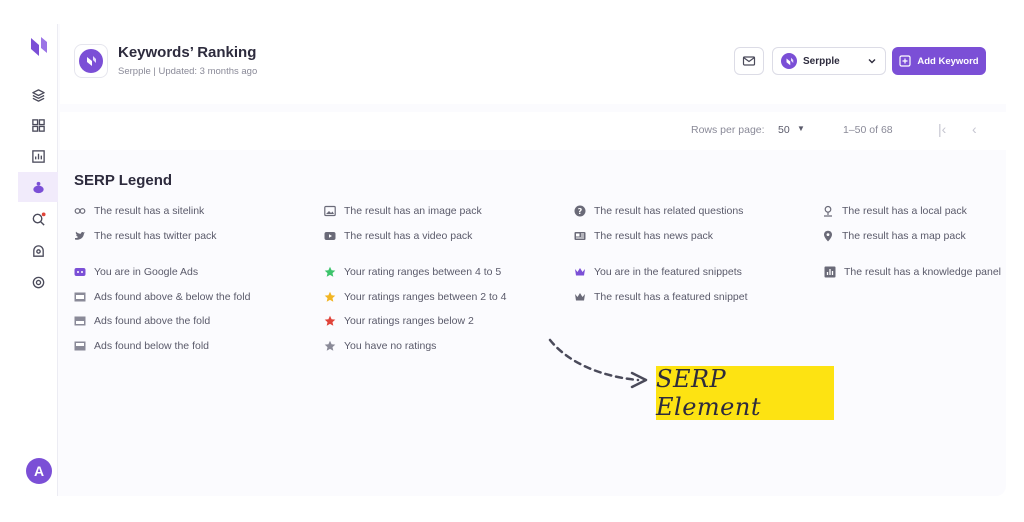  I want to click on sidebar-item-search, so click(38, 219).